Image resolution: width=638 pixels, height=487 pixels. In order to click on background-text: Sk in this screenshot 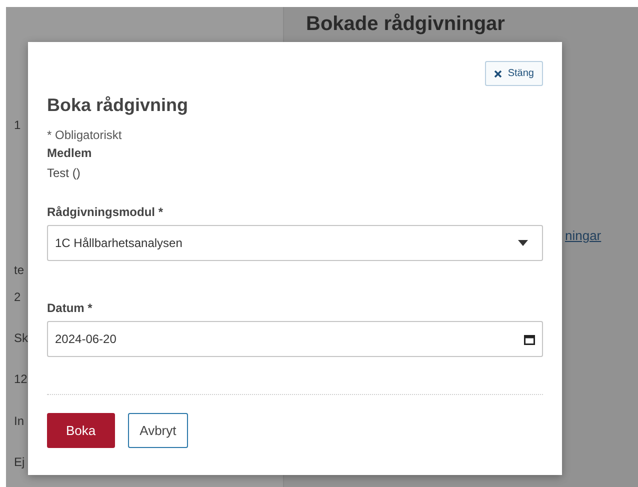, I will do `click(21, 338)`.